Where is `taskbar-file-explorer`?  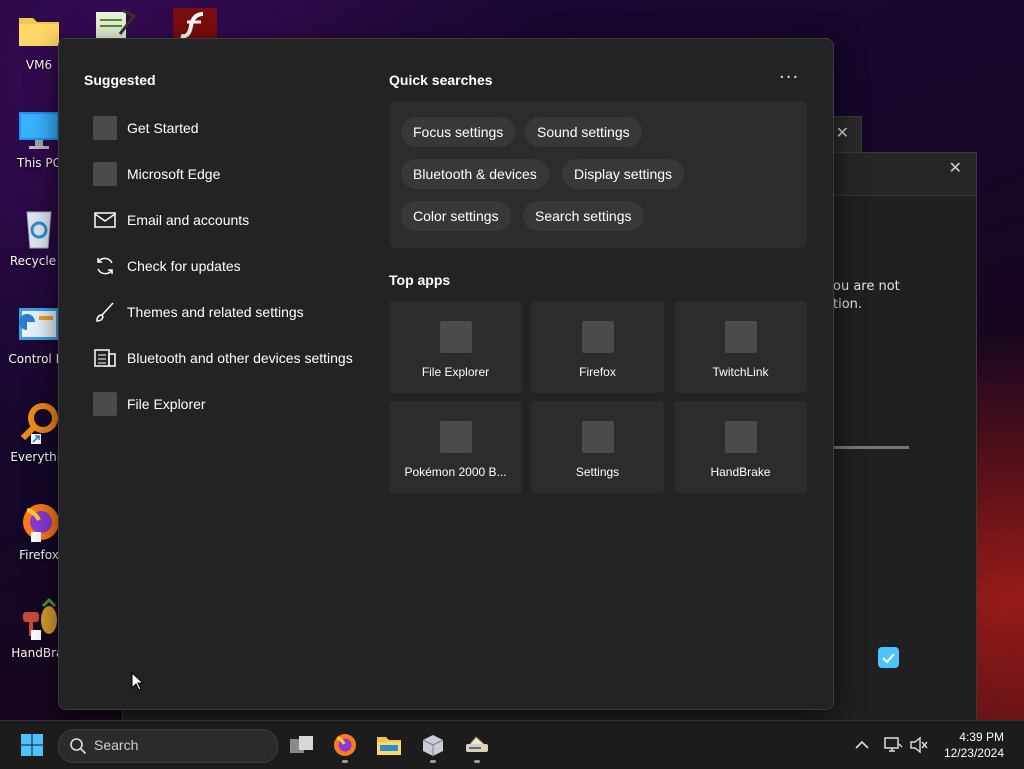 taskbar-file-explorer is located at coordinates (389, 745).